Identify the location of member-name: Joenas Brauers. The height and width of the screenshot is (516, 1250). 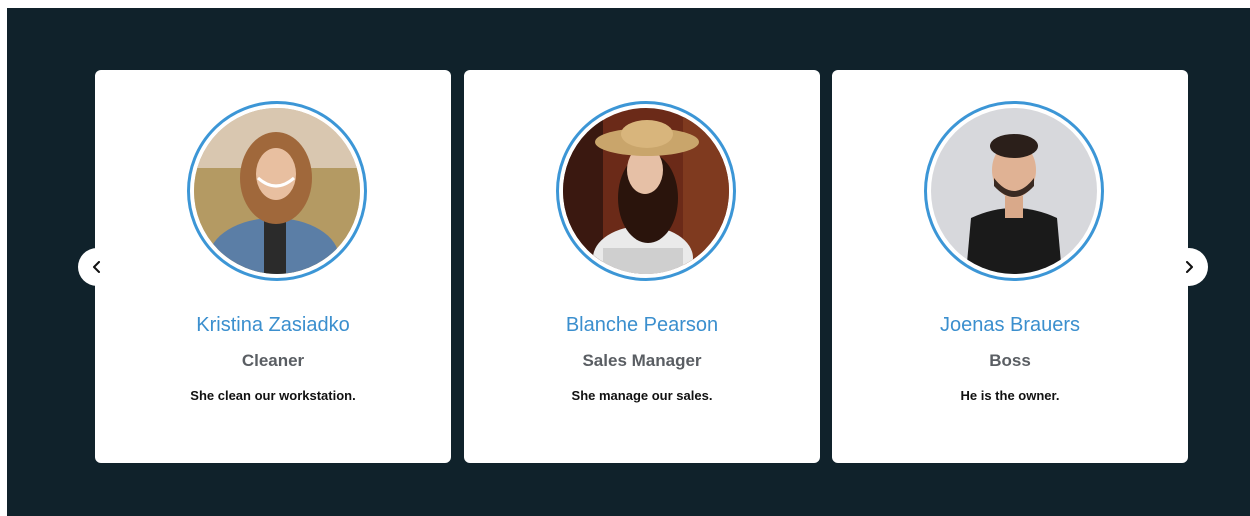
(1010, 325).